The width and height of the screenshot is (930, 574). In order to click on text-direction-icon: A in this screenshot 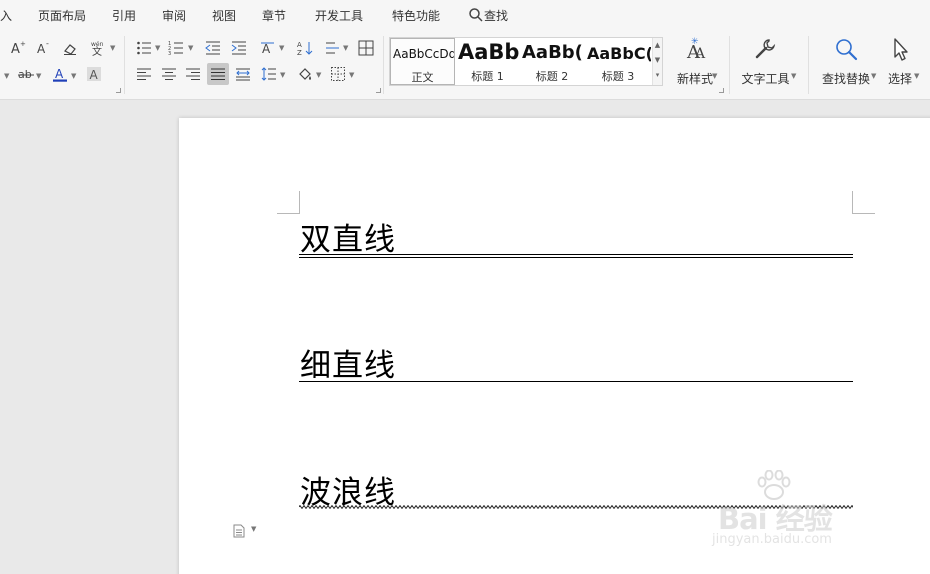, I will do `click(268, 48)`.